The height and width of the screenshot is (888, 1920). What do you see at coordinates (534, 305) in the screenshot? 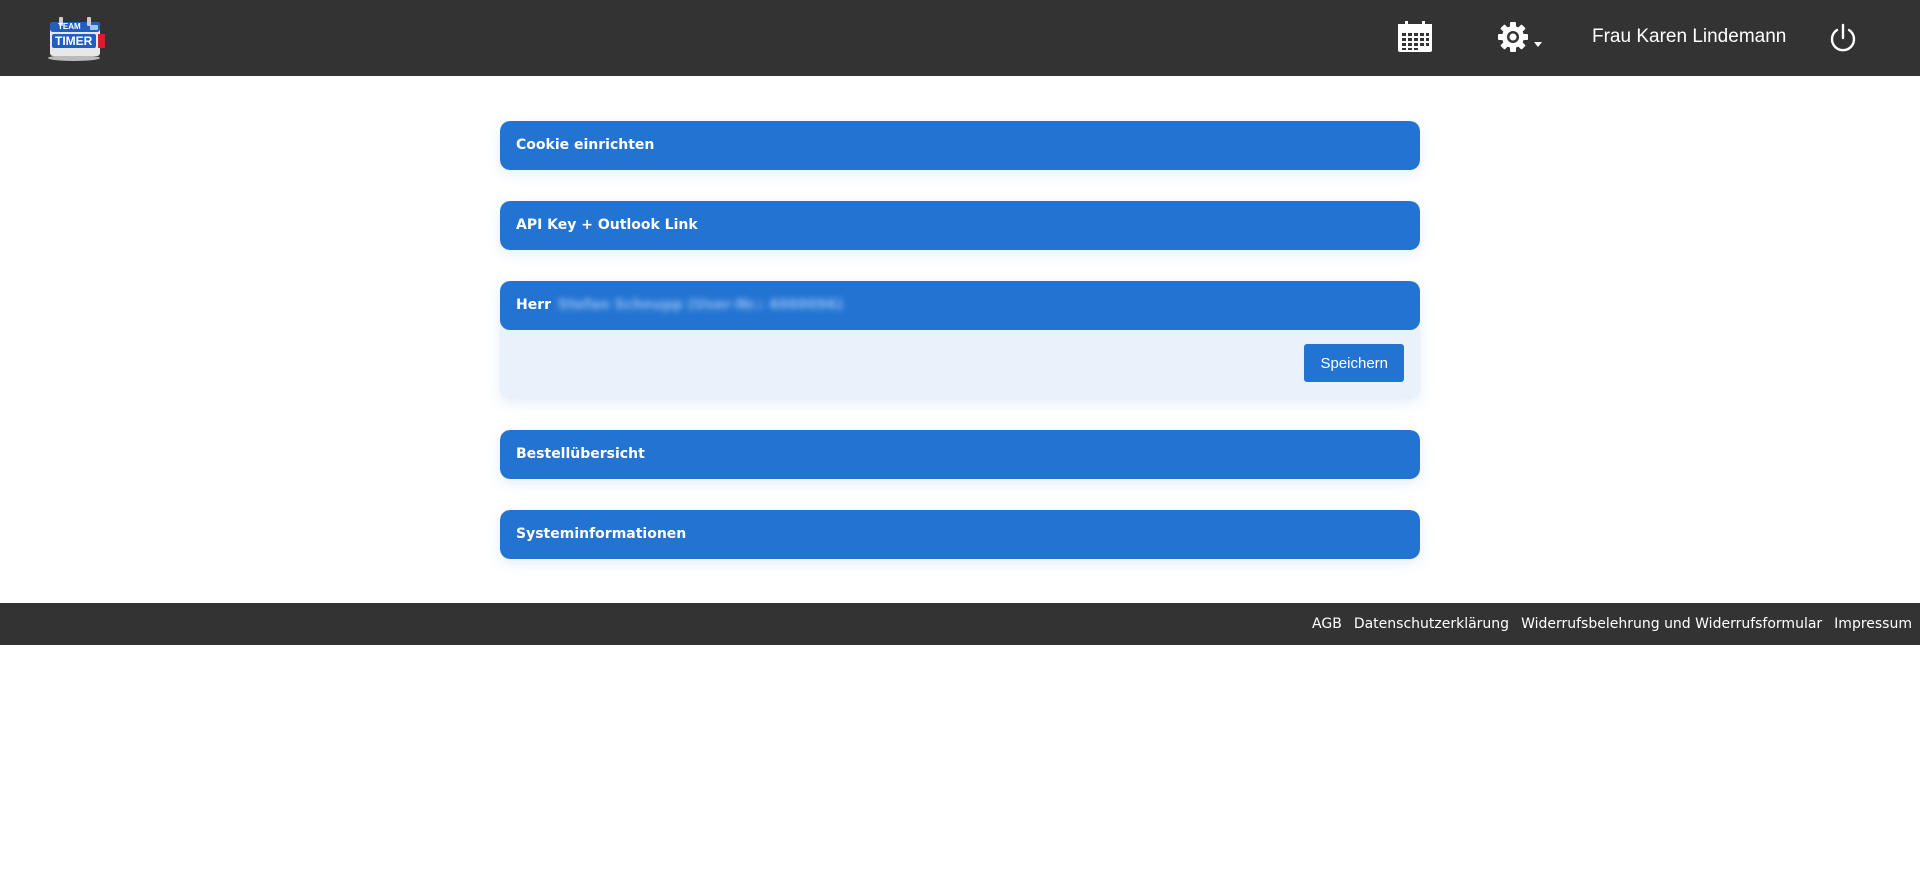
I see `panel-header-user-title: Herr` at bounding box center [534, 305].